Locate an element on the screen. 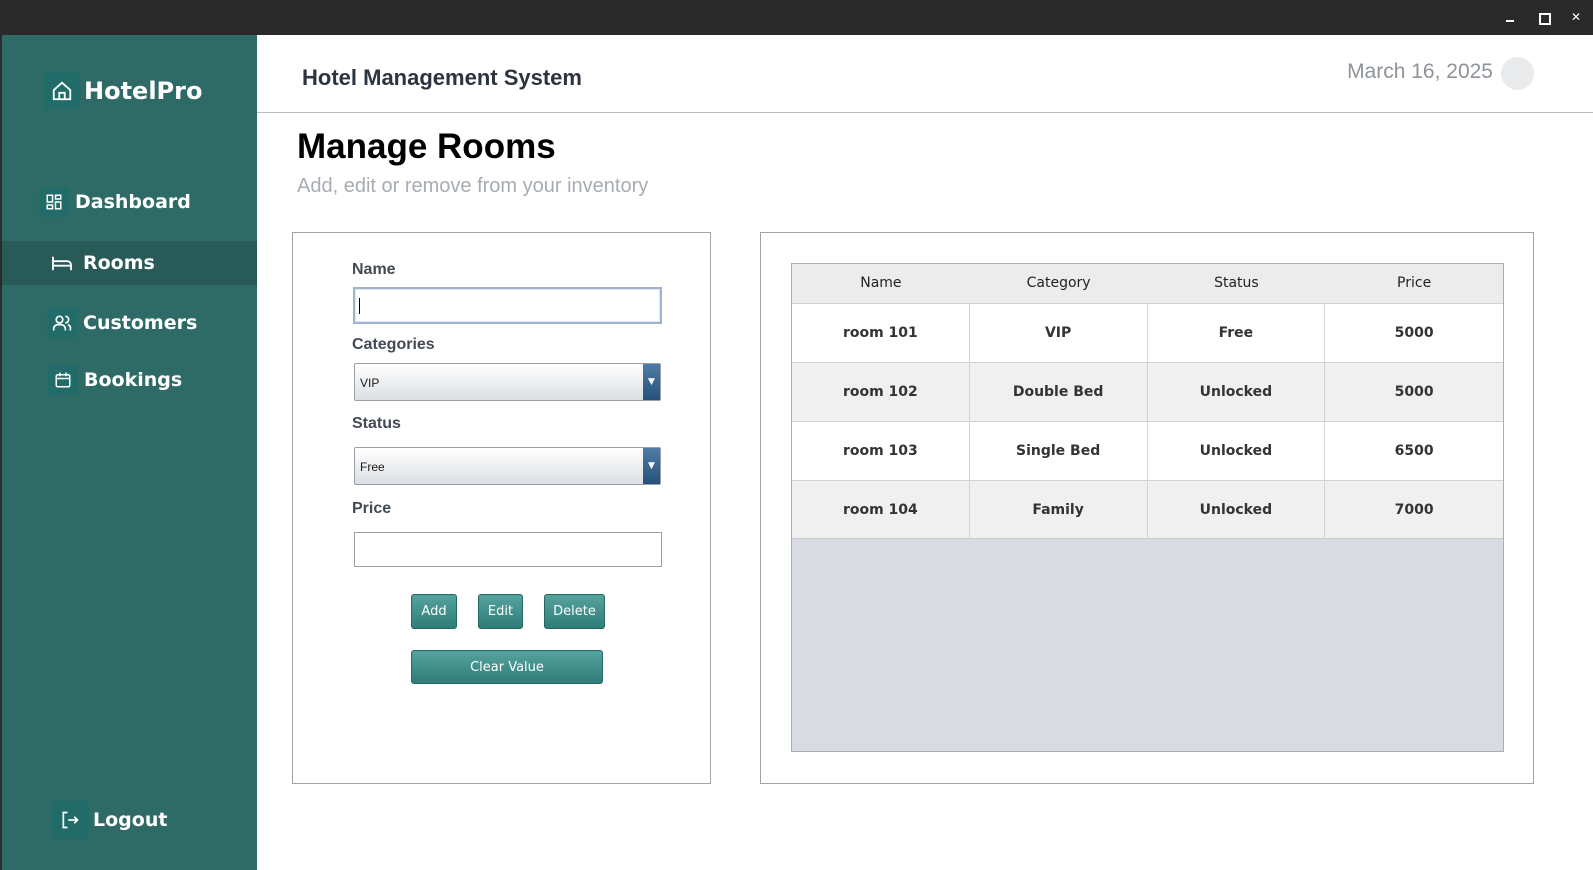  delete-button: Delete is located at coordinates (574, 611).